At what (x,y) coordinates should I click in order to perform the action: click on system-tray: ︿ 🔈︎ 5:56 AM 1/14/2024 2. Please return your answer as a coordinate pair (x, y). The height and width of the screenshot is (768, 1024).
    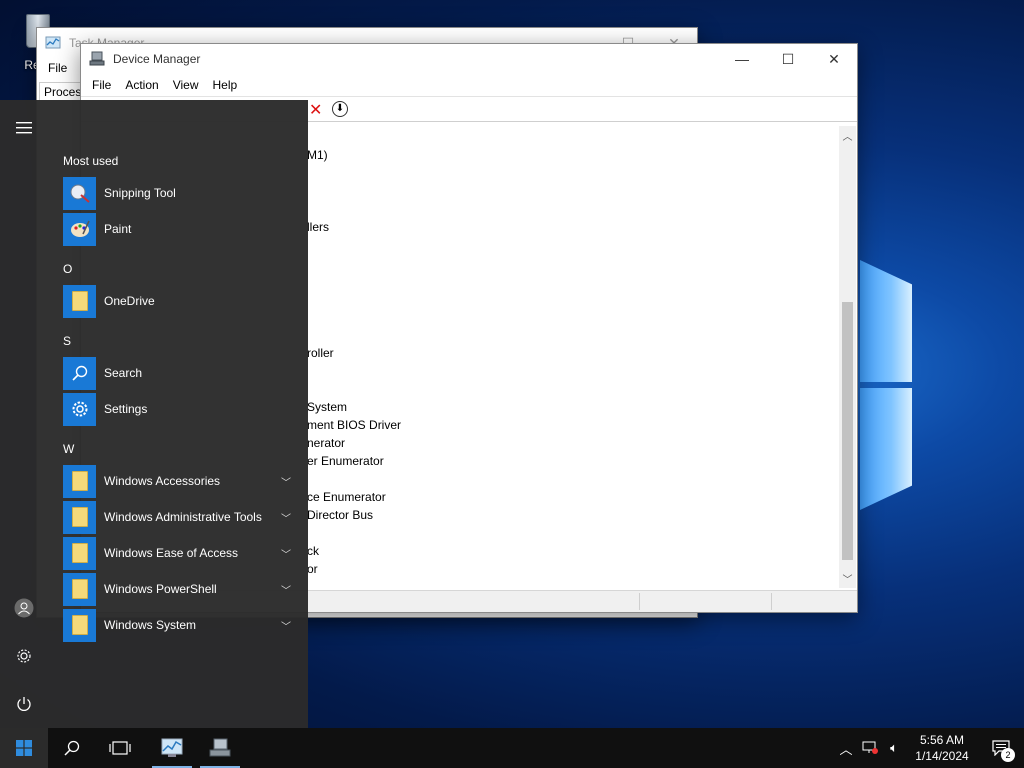
    Looking at the image, I should click on (929, 748).